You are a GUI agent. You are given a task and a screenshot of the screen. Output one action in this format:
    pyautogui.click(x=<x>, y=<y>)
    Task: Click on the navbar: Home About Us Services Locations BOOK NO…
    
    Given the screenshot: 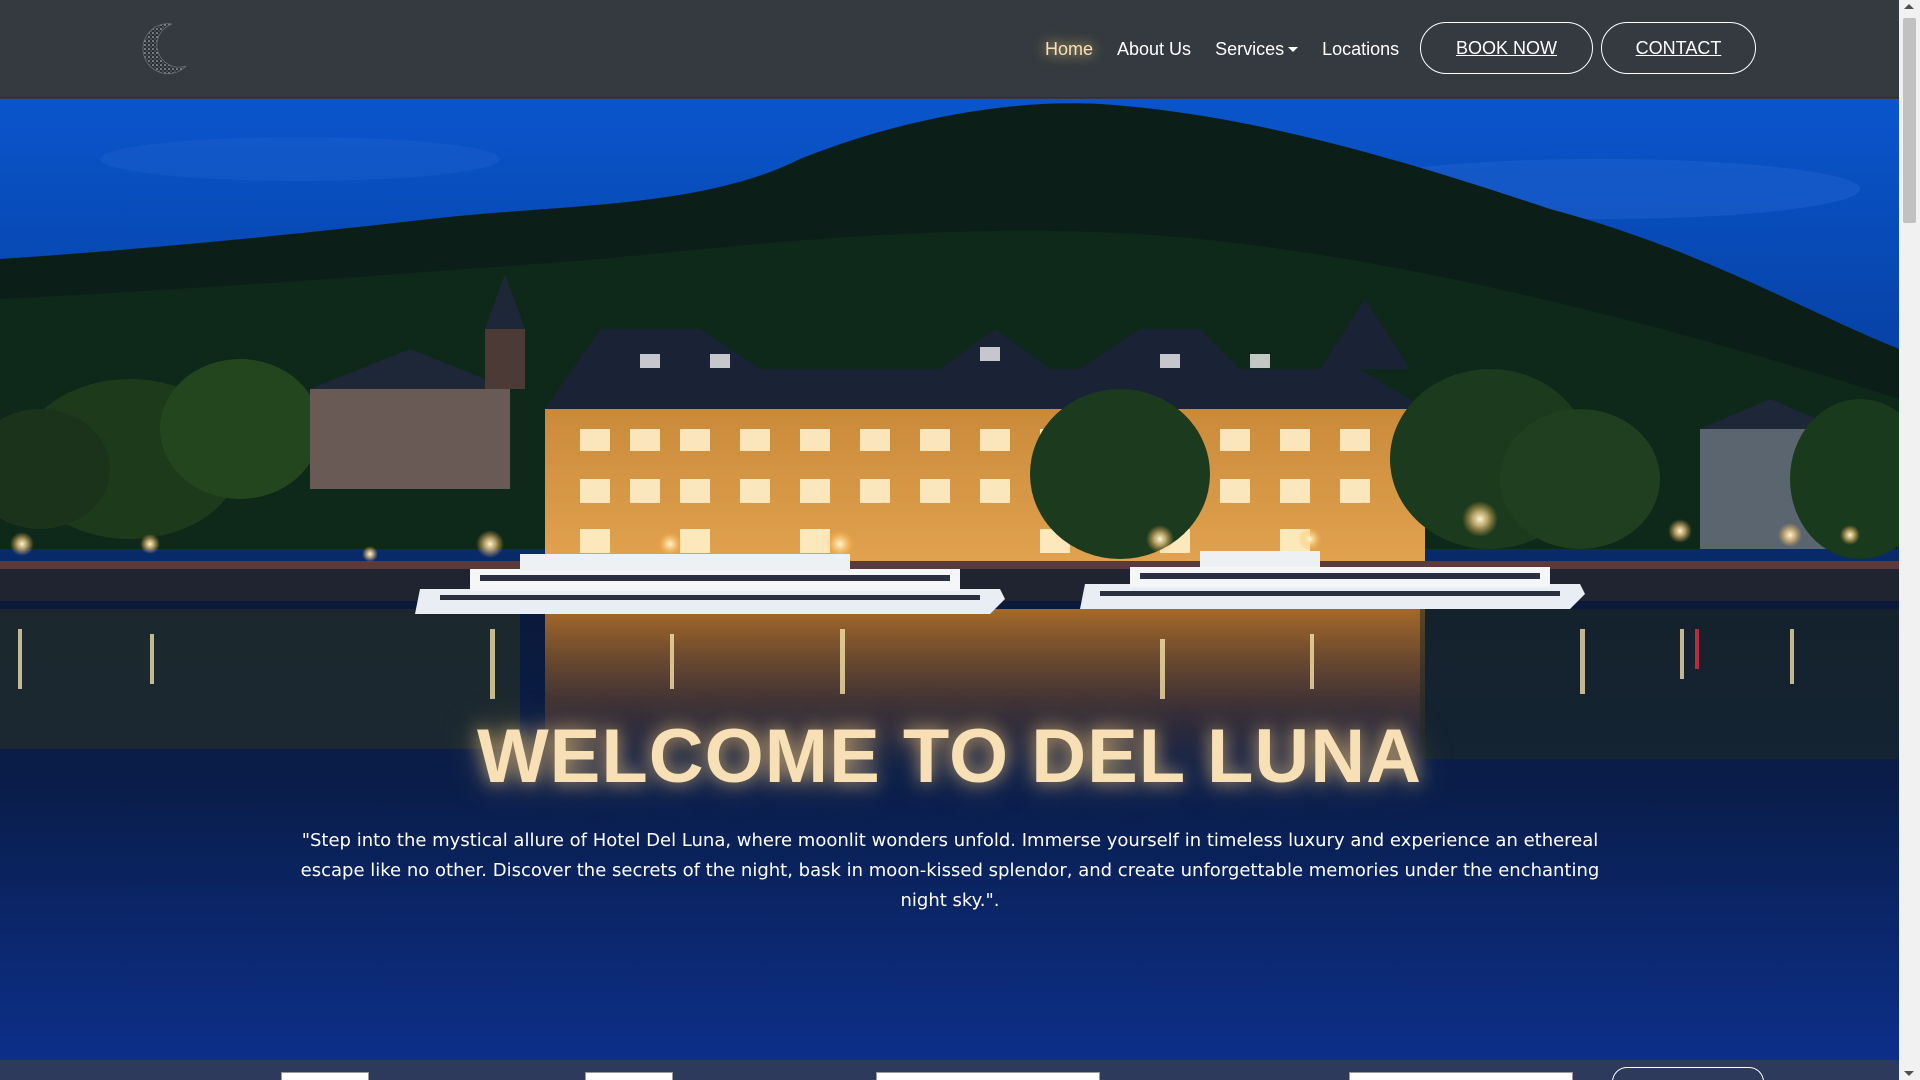 What is the action you would take?
    pyautogui.click(x=949, y=49)
    